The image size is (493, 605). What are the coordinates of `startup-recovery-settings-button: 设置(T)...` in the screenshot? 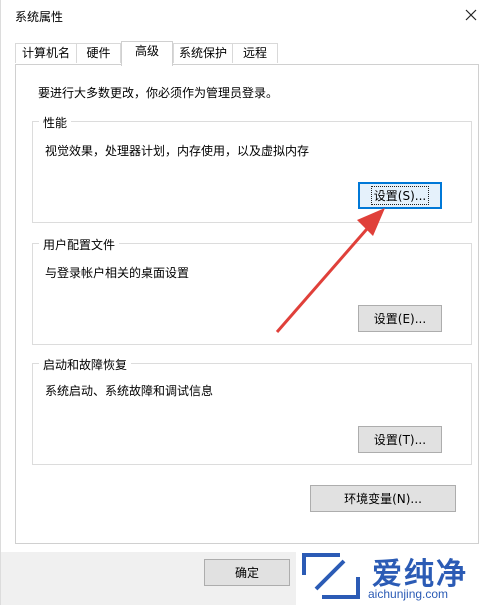 It's located at (400, 439).